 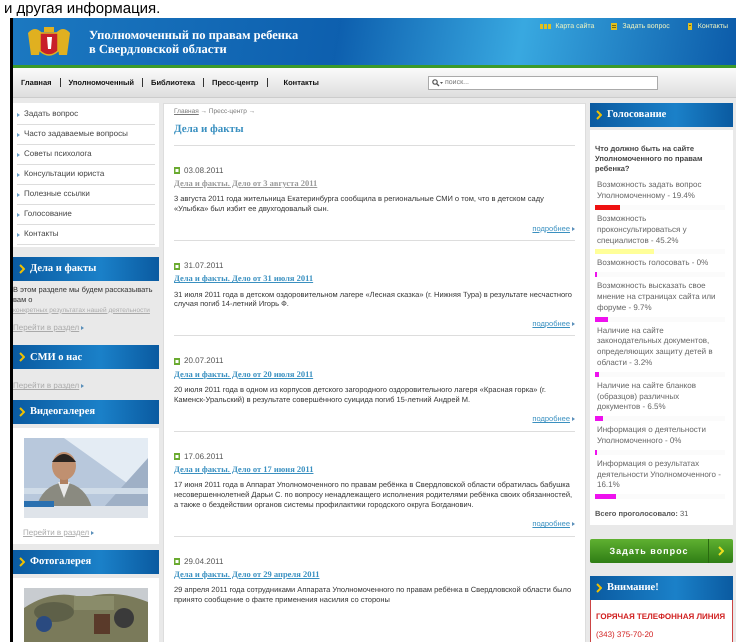 What do you see at coordinates (633, 588) in the screenshot?
I see `section-title: Внимание!` at bounding box center [633, 588].